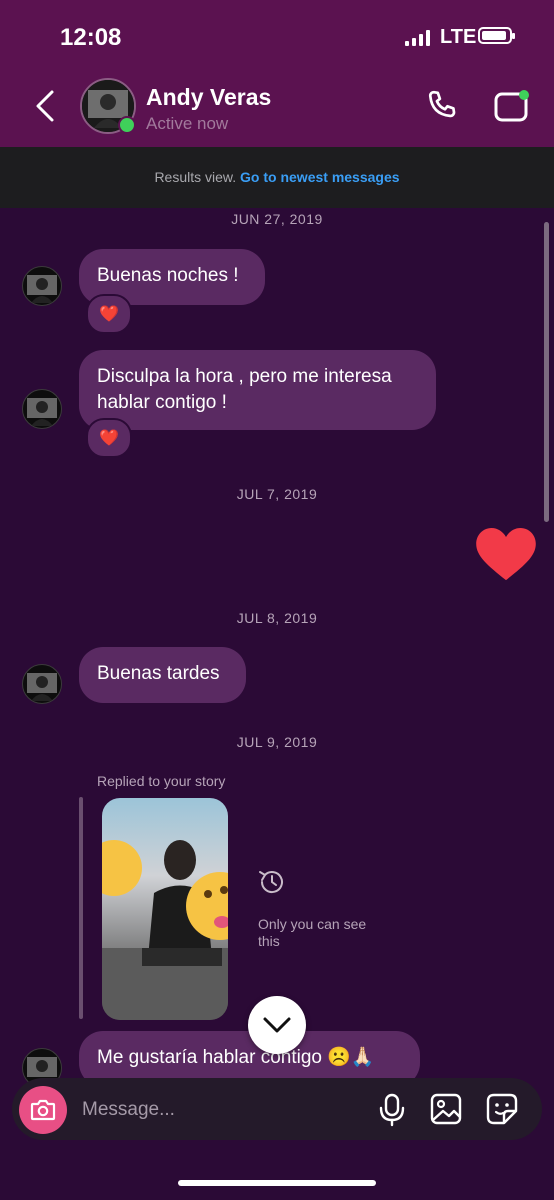  What do you see at coordinates (187, 123) in the screenshot?
I see `contact-status: Active now` at bounding box center [187, 123].